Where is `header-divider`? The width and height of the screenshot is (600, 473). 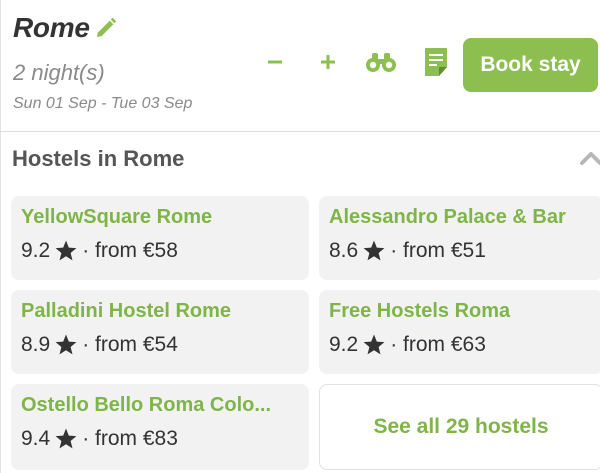 header-divider is located at coordinates (300, 131).